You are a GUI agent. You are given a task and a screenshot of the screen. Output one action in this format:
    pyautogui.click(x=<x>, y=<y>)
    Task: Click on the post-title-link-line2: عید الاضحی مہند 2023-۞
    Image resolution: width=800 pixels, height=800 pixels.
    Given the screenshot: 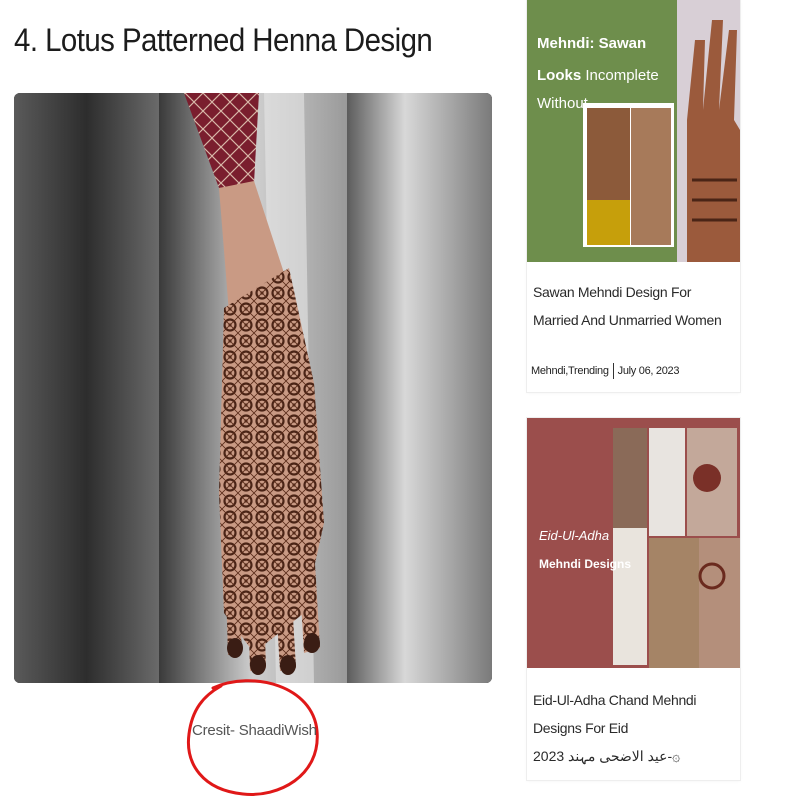 What is the action you would take?
    pyautogui.click(x=633, y=756)
    